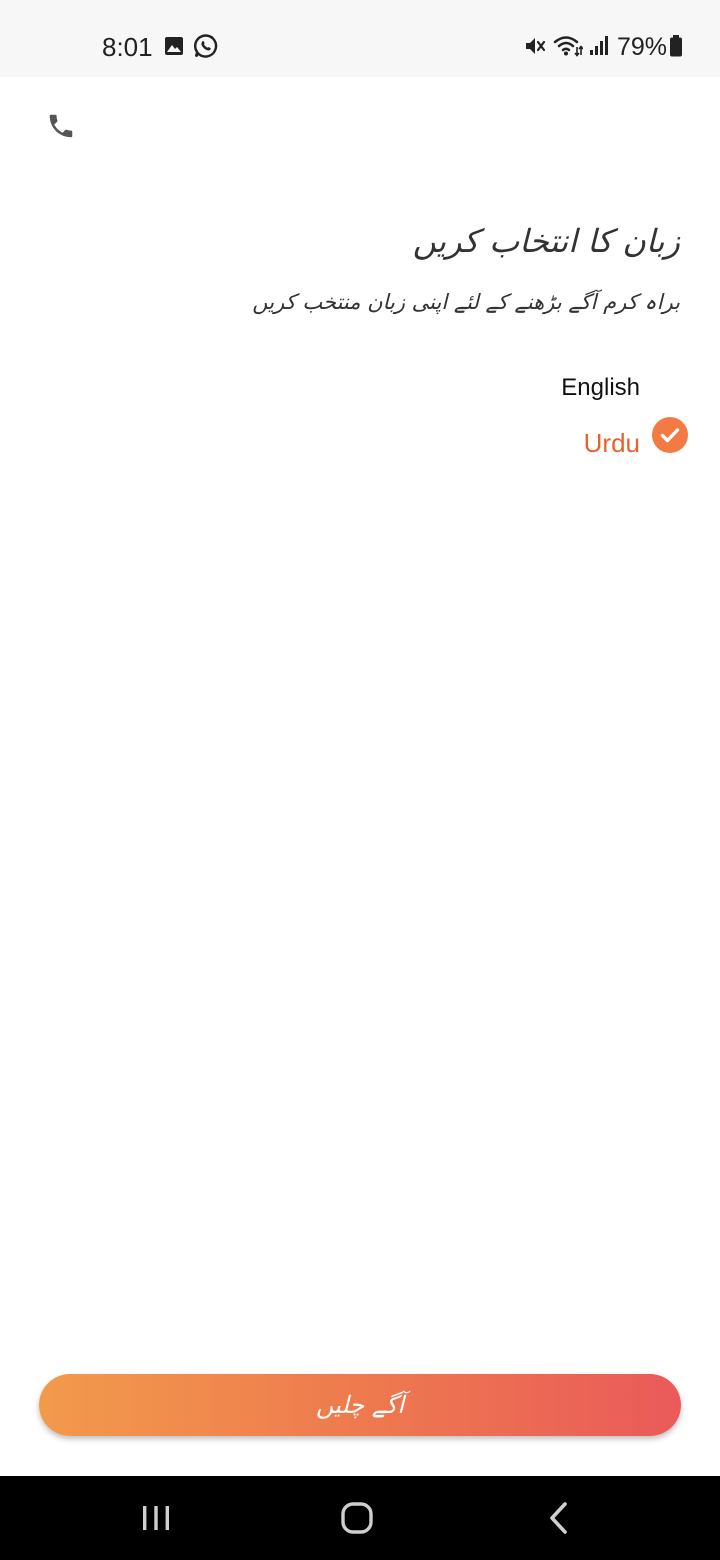  What do you see at coordinates (600, 388) in the screenshot?
I see `language-option-english: English` at bounding box center [600, 388].